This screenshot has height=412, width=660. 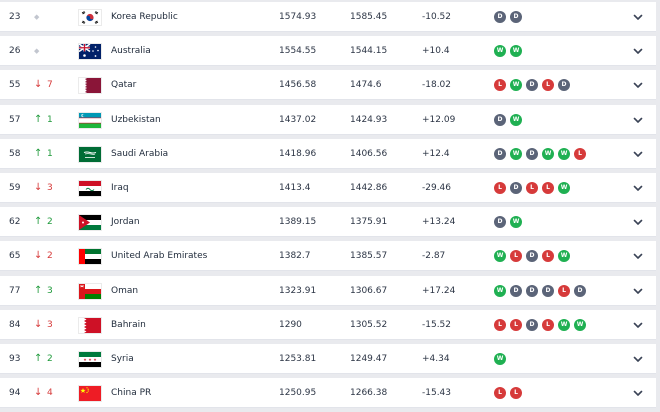 I want to click on country-name: Iraq, so click(x=120, y=188).